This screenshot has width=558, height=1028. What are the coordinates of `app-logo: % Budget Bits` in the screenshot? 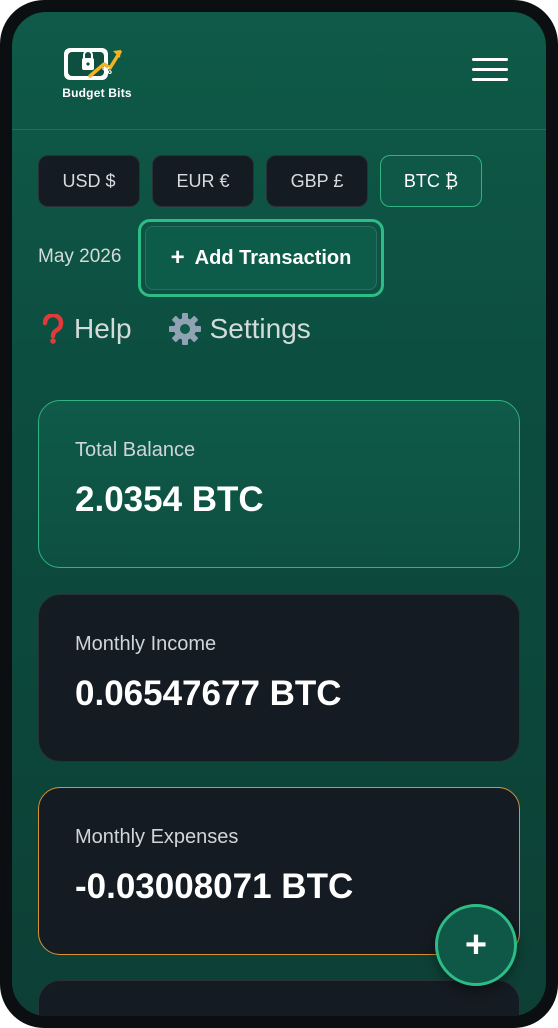 It's located at (97, 76).